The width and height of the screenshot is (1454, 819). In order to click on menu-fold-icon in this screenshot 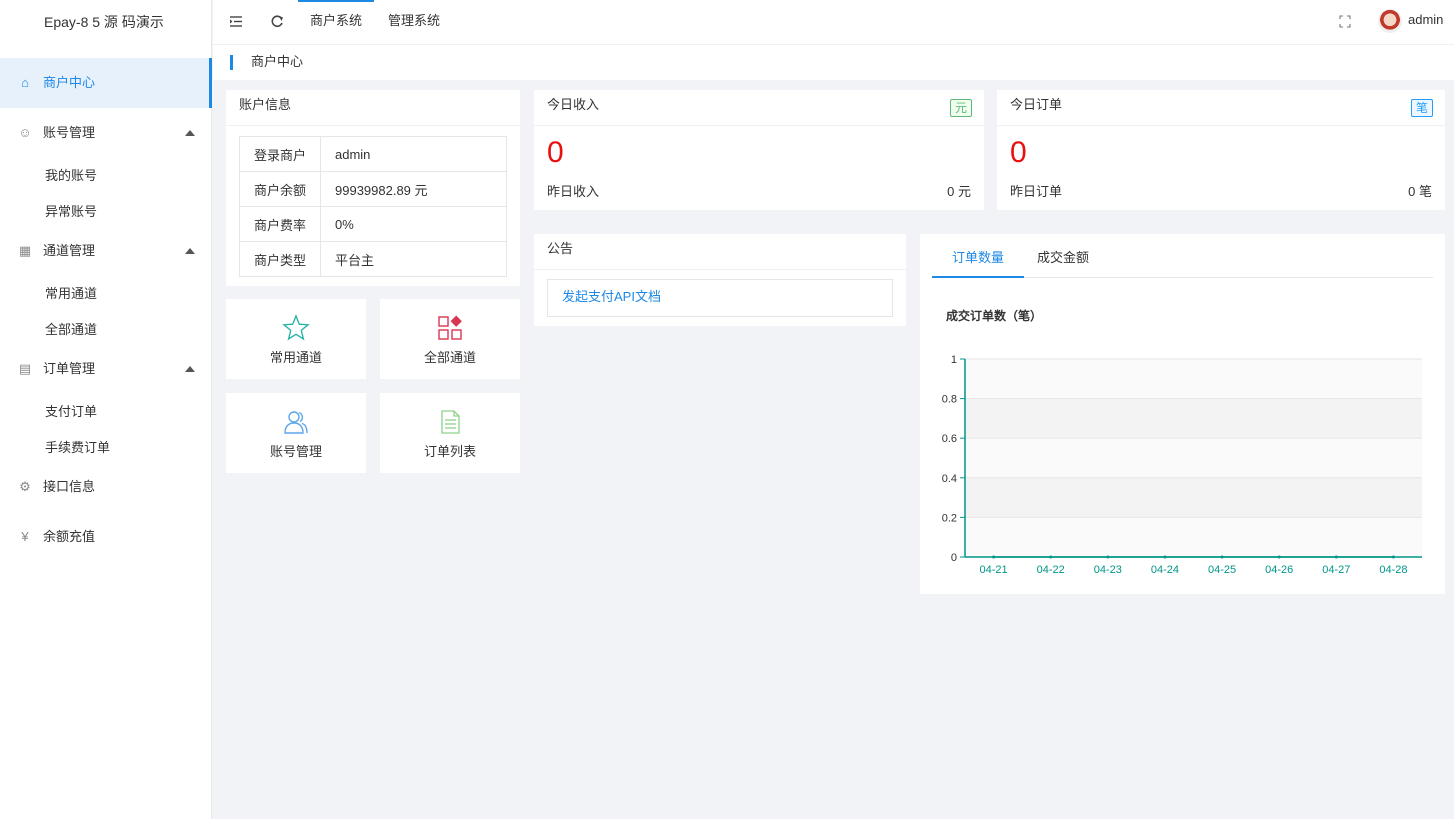, I will do `click(236, 22)`.